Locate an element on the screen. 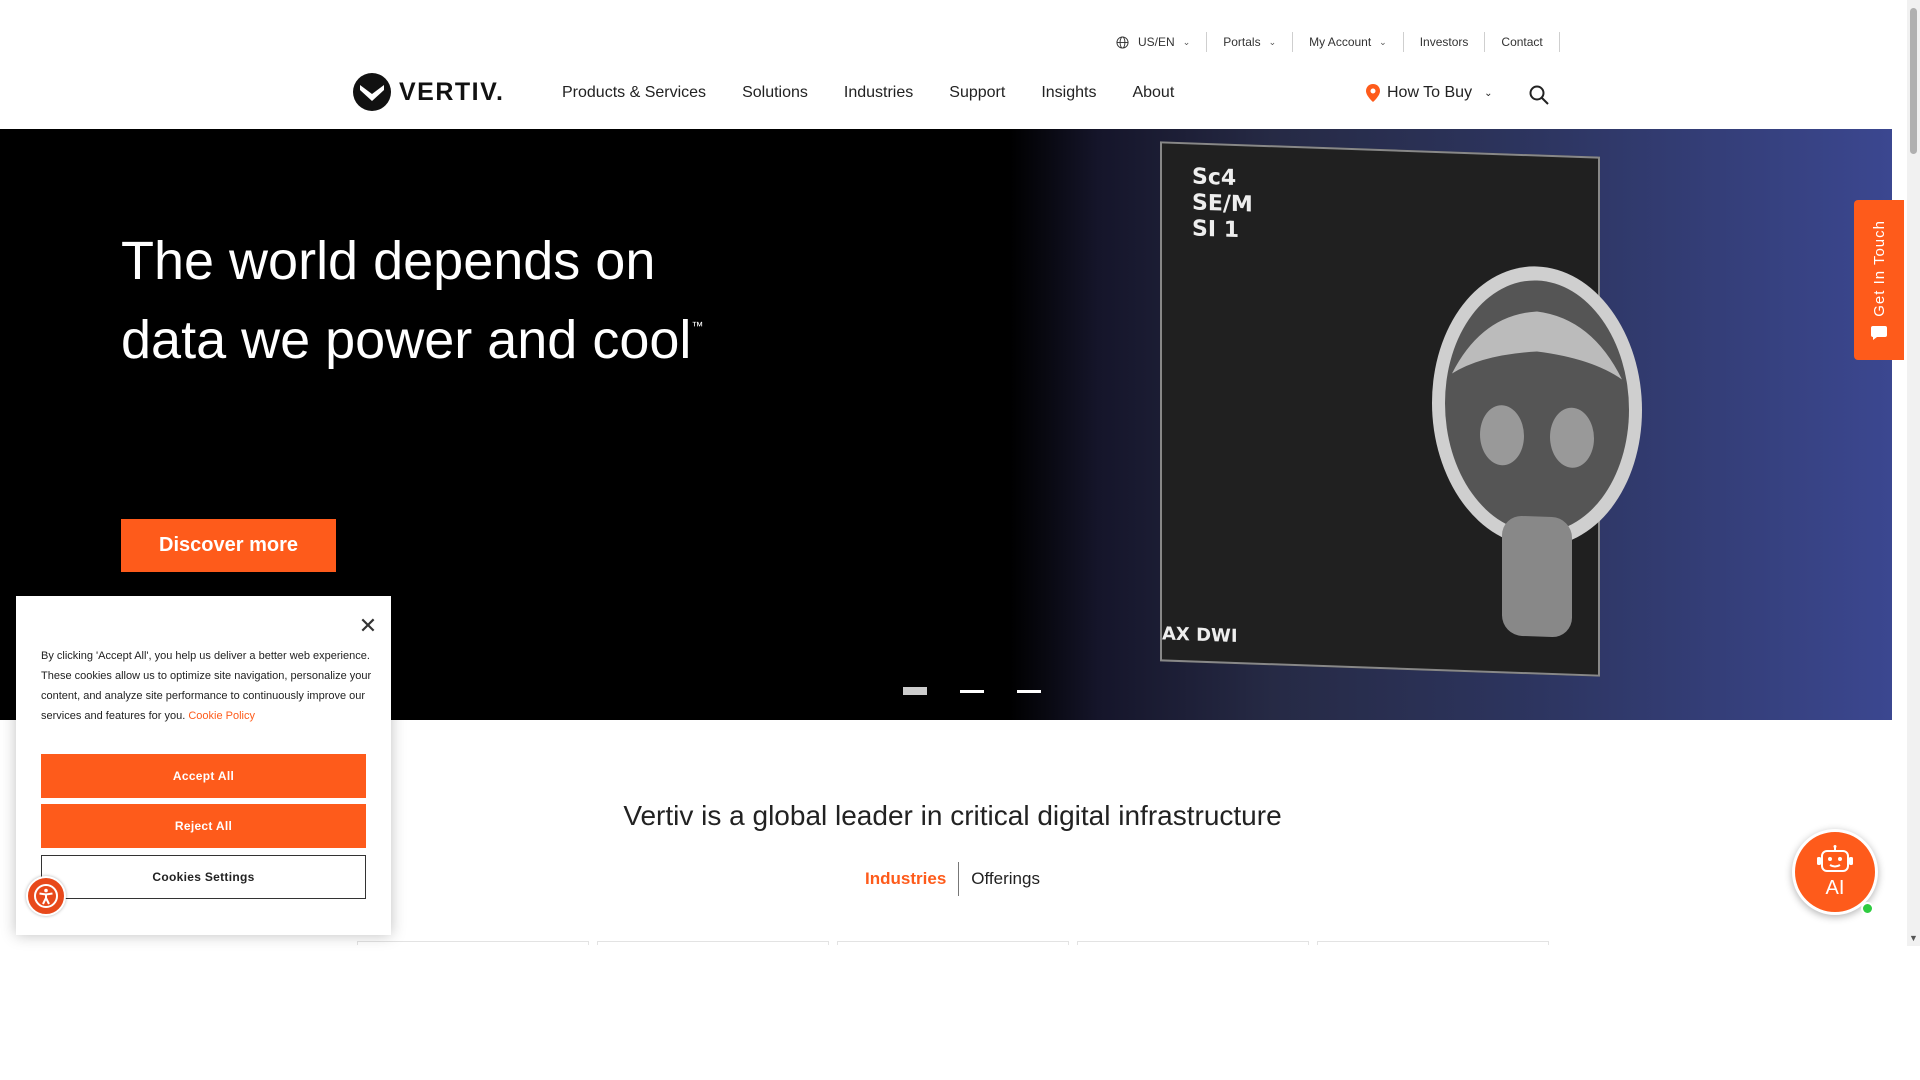 This screenshot has width=1920, height=1080. accept-all-button: Accept All is located at coordinates (203, 776).